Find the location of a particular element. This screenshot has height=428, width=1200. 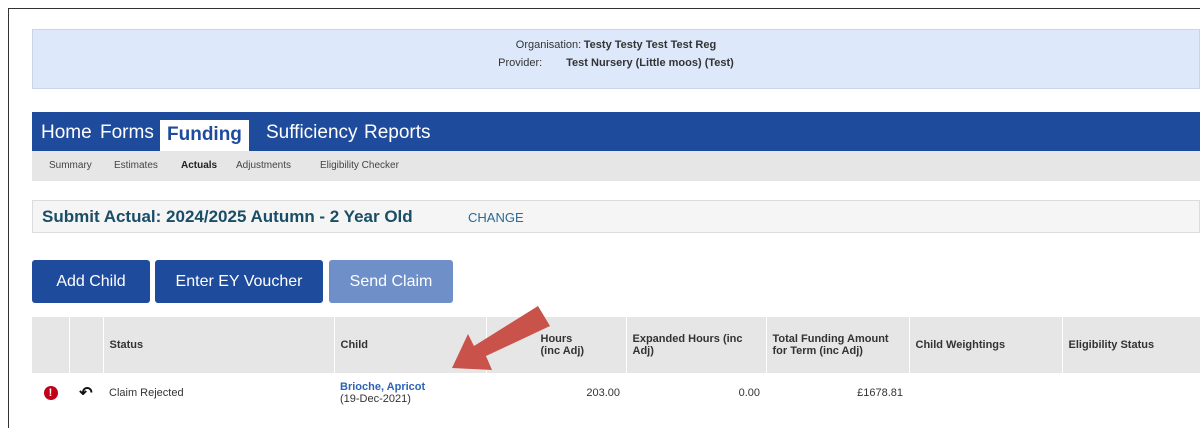

nav-sufficiency: Sufficiency is located at coordinates (312, 133).